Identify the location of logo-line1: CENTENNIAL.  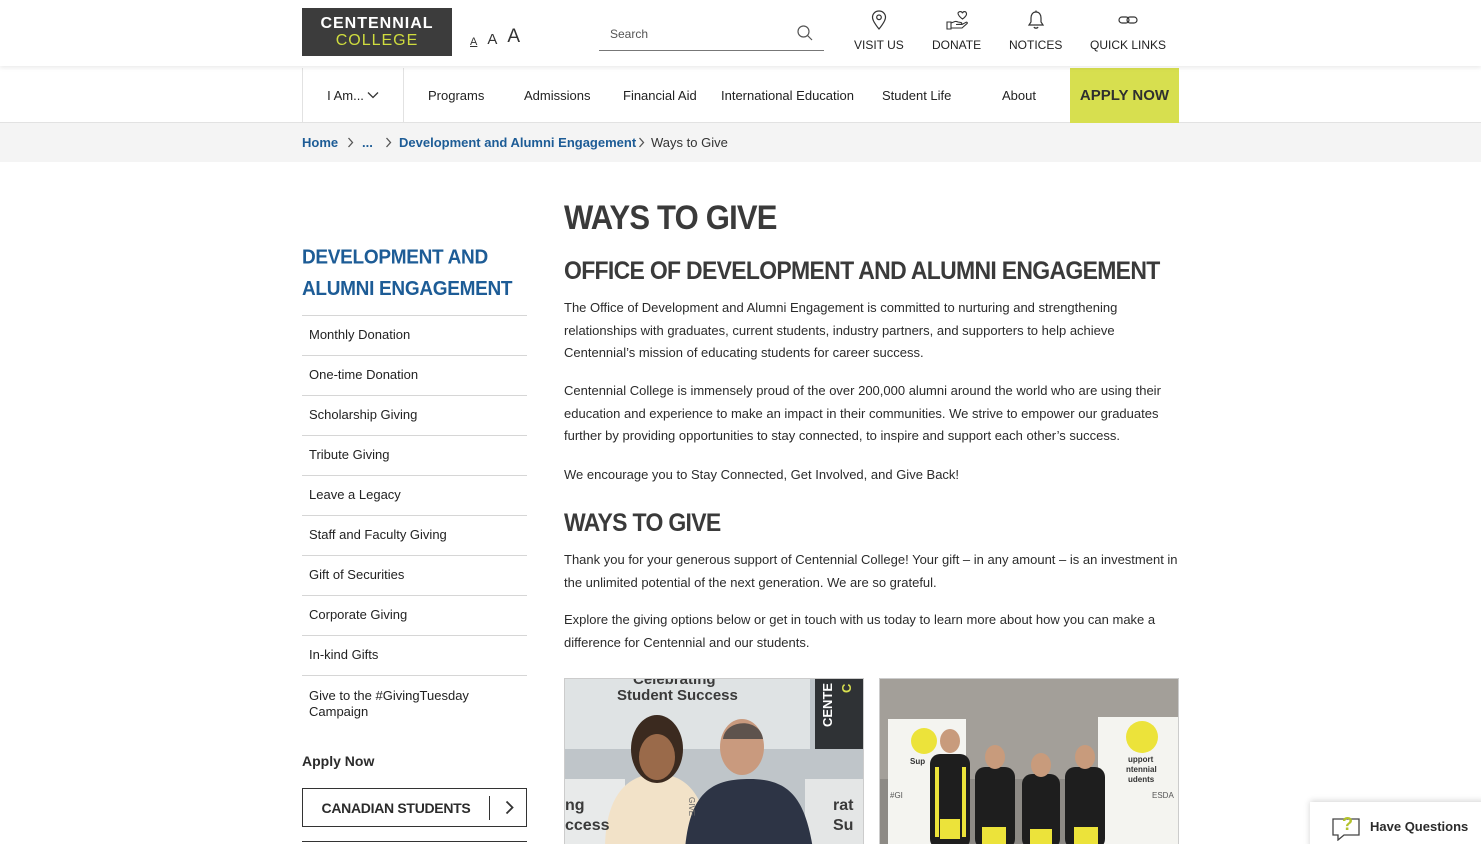
(377, 23).